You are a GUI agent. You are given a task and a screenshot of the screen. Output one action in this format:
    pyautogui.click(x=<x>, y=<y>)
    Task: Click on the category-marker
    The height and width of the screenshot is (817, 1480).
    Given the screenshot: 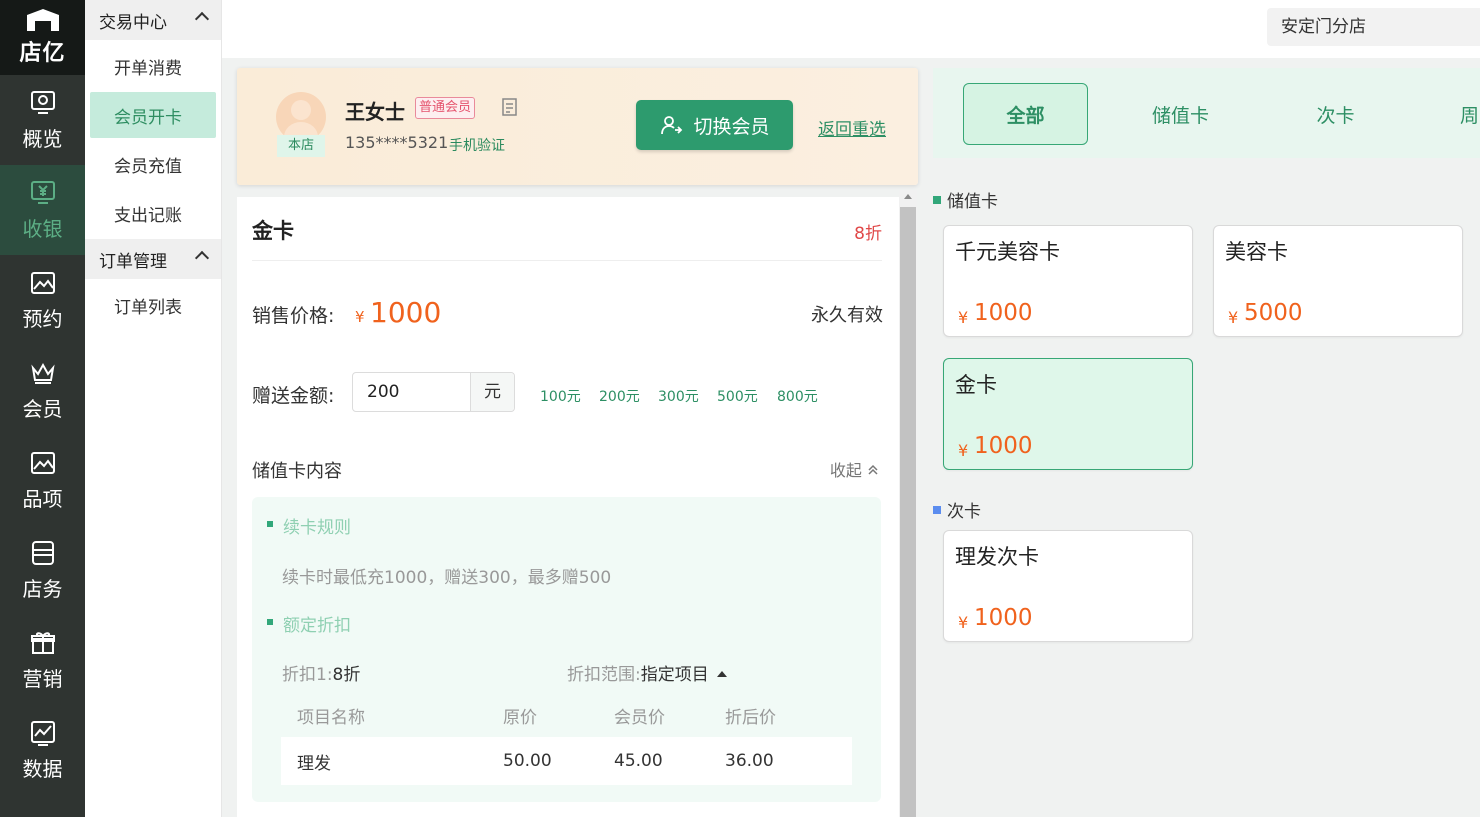 What is the action you would take?
    pyautogui.click(x=937, y=509)
    